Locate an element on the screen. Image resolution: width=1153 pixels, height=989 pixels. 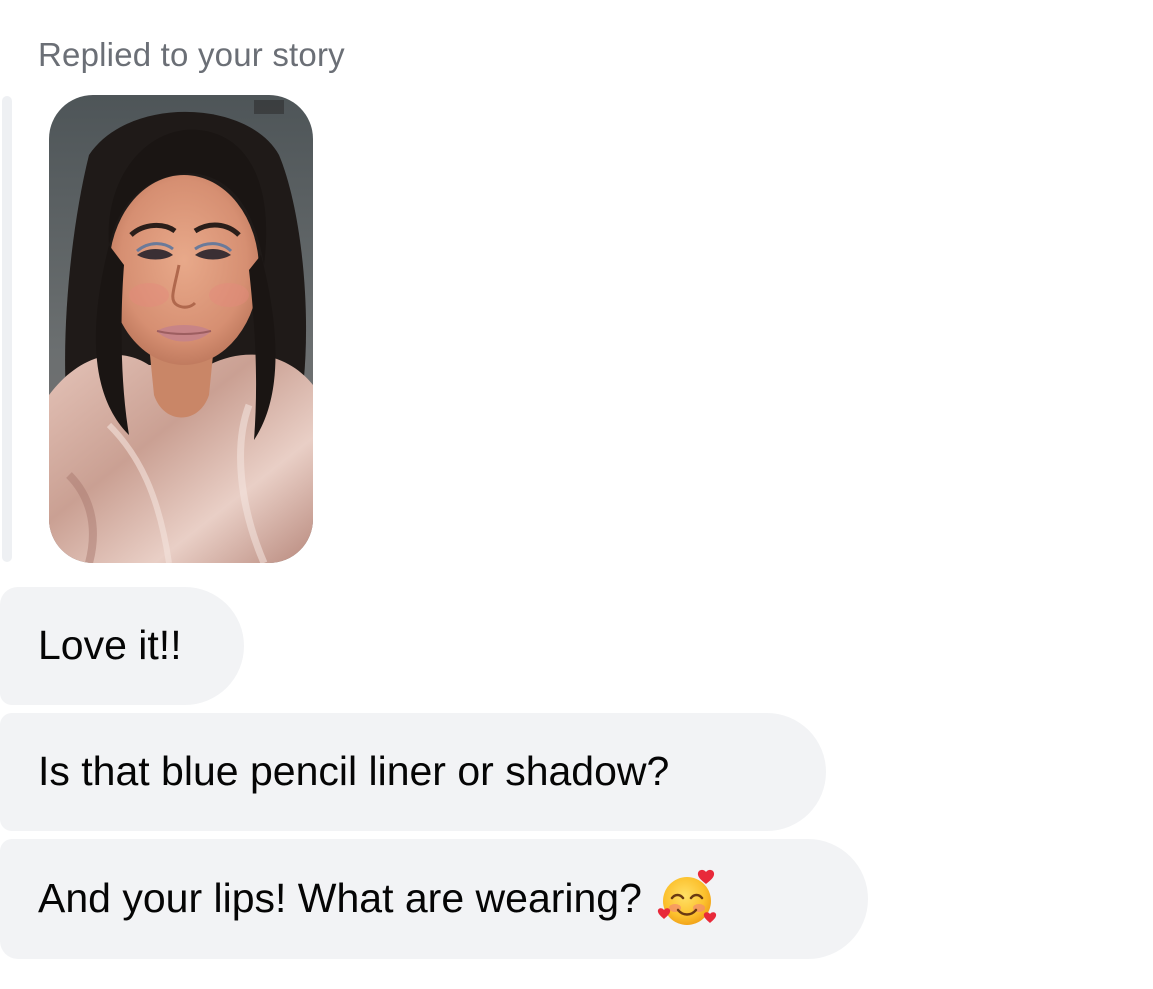
message-bubble: Is that blue pencil liner or shadow? is located at coordinates (413, 772).